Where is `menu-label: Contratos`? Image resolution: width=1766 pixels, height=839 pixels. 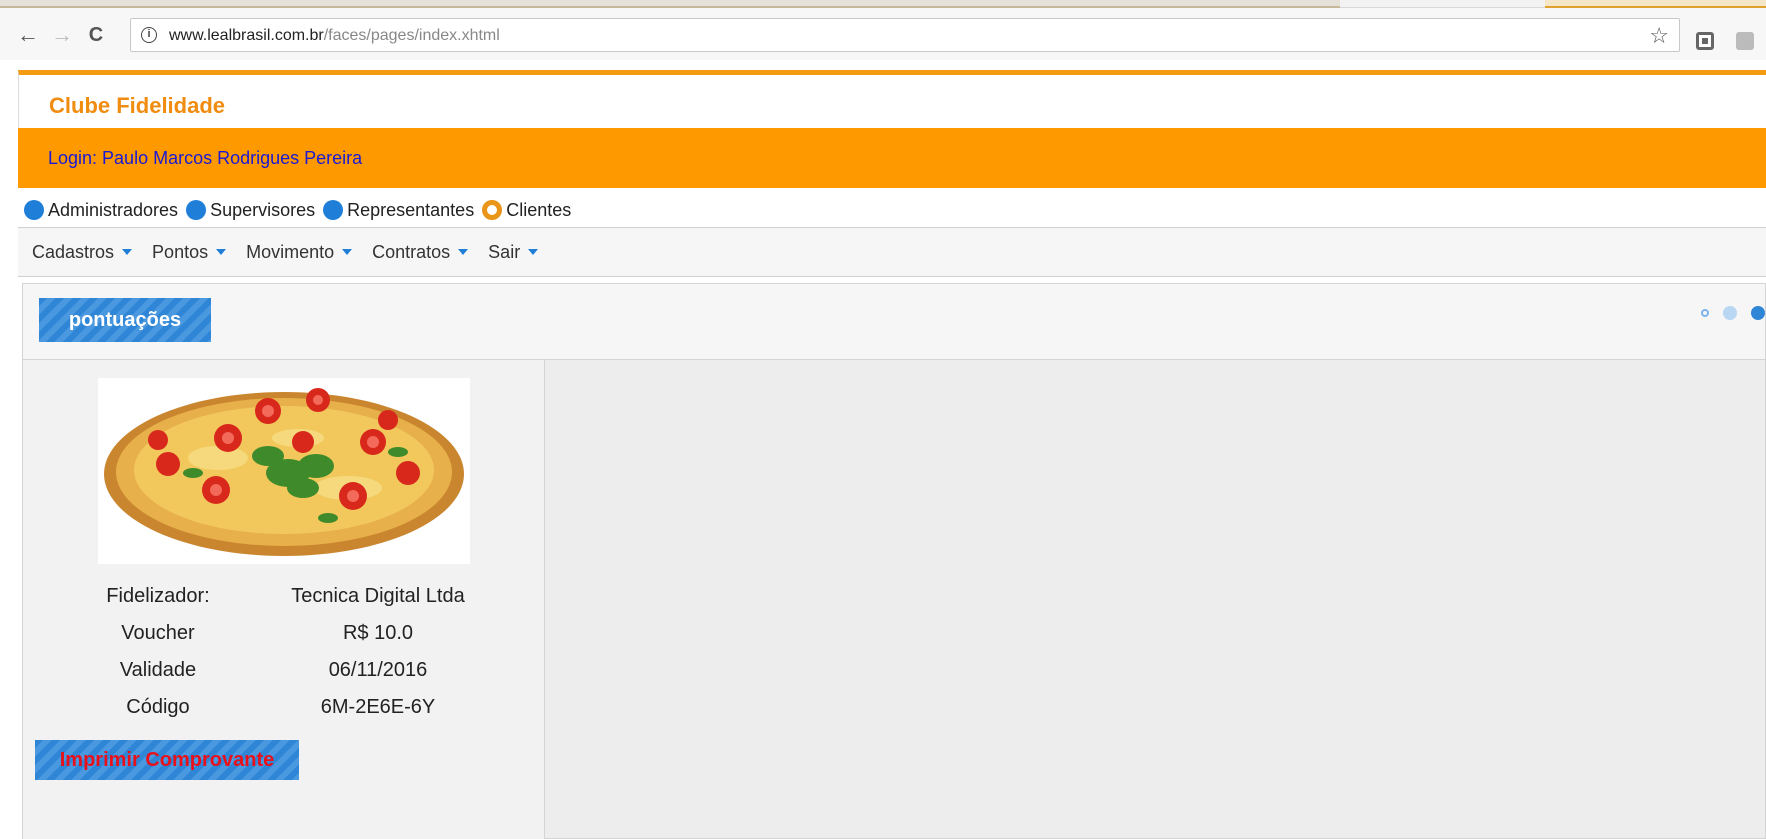 menu-label: Contratos is located at coordinates (411, 251).